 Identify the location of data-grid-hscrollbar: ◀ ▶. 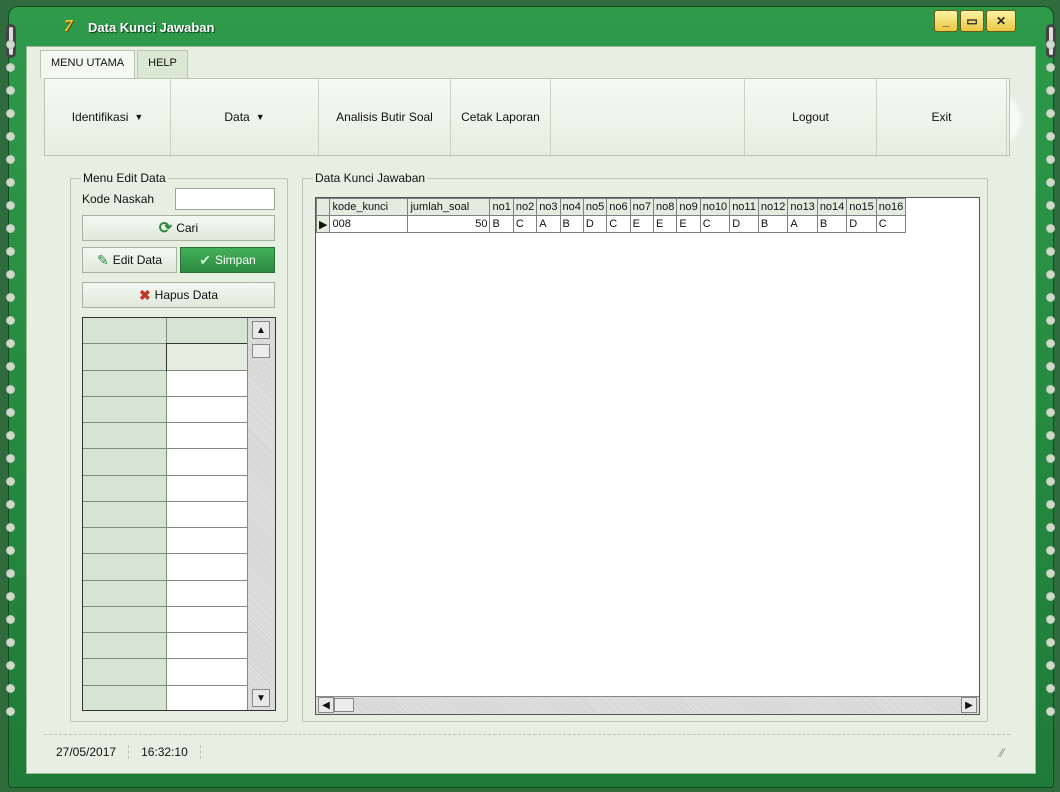
(647, 705).